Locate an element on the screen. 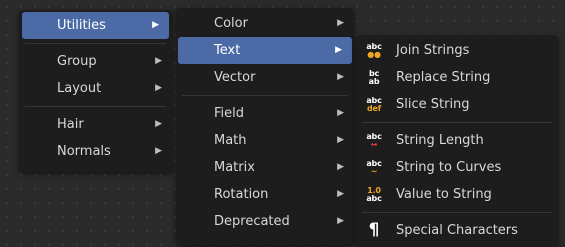  icon-bottom-text: ab is located at coordinates (374, 81).